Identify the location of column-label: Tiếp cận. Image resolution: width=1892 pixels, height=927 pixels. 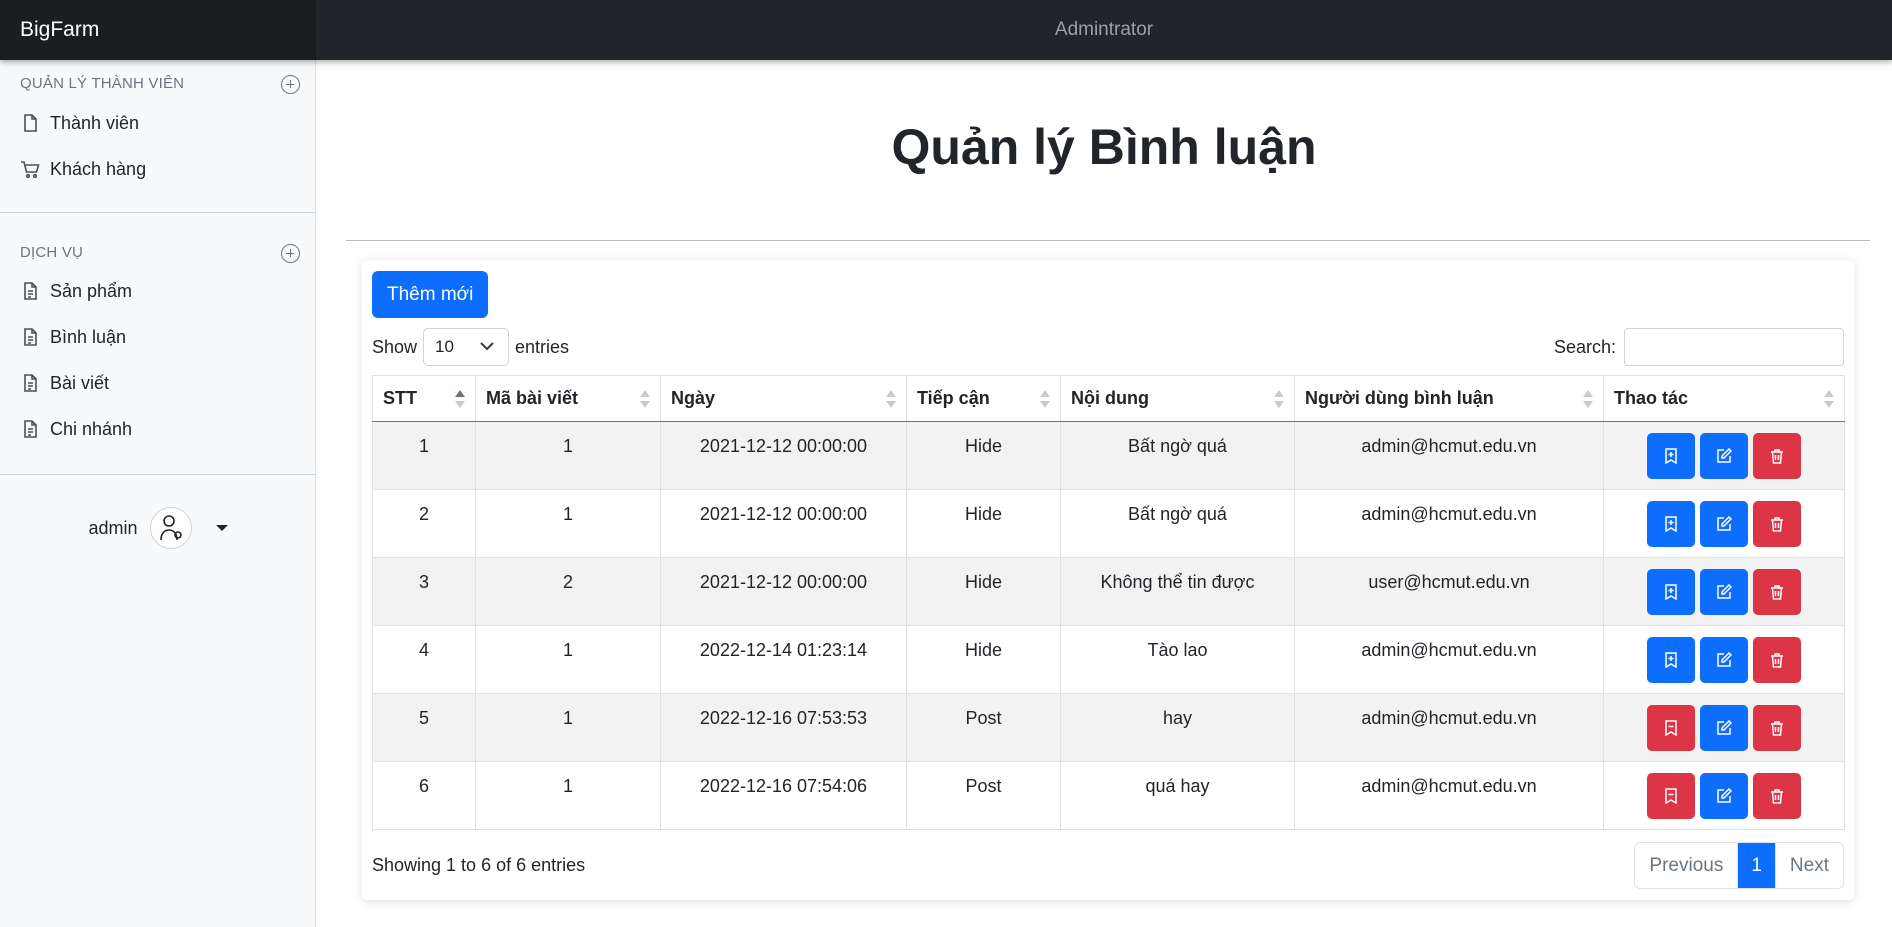
(953, 398).